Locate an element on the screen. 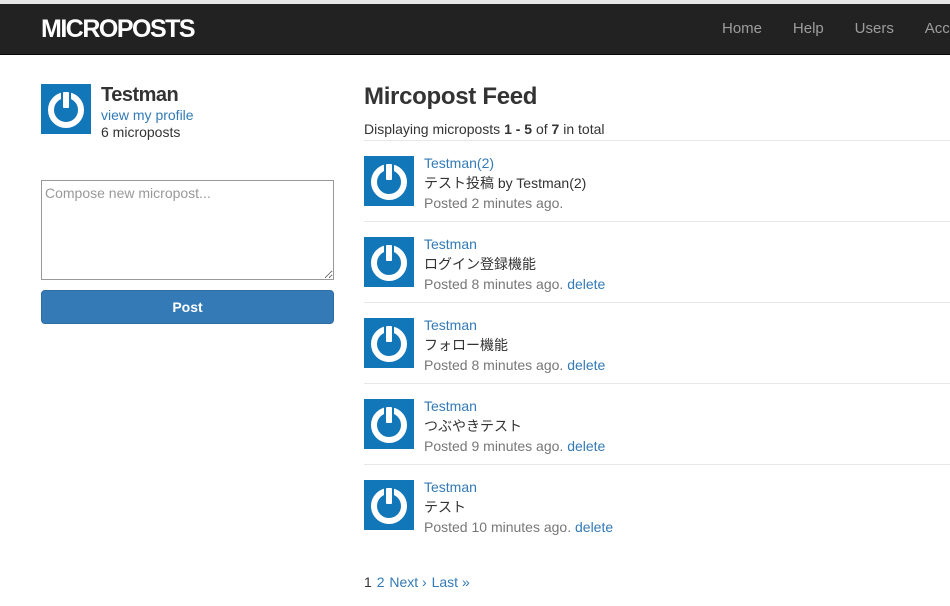  user-avatar is located at coordinates (66, 109).